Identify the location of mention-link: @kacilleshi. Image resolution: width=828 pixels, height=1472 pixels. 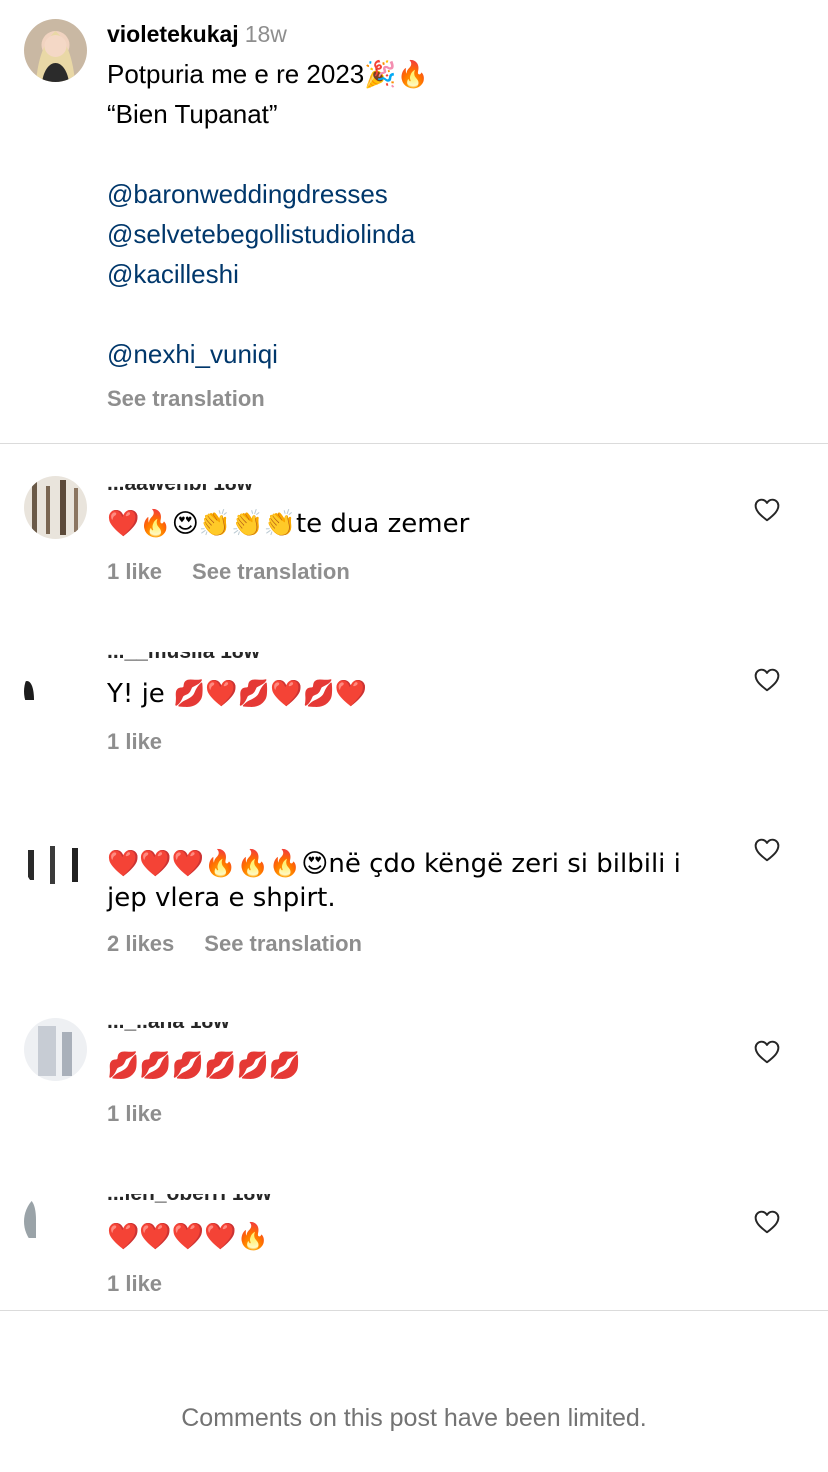
(427, 274).